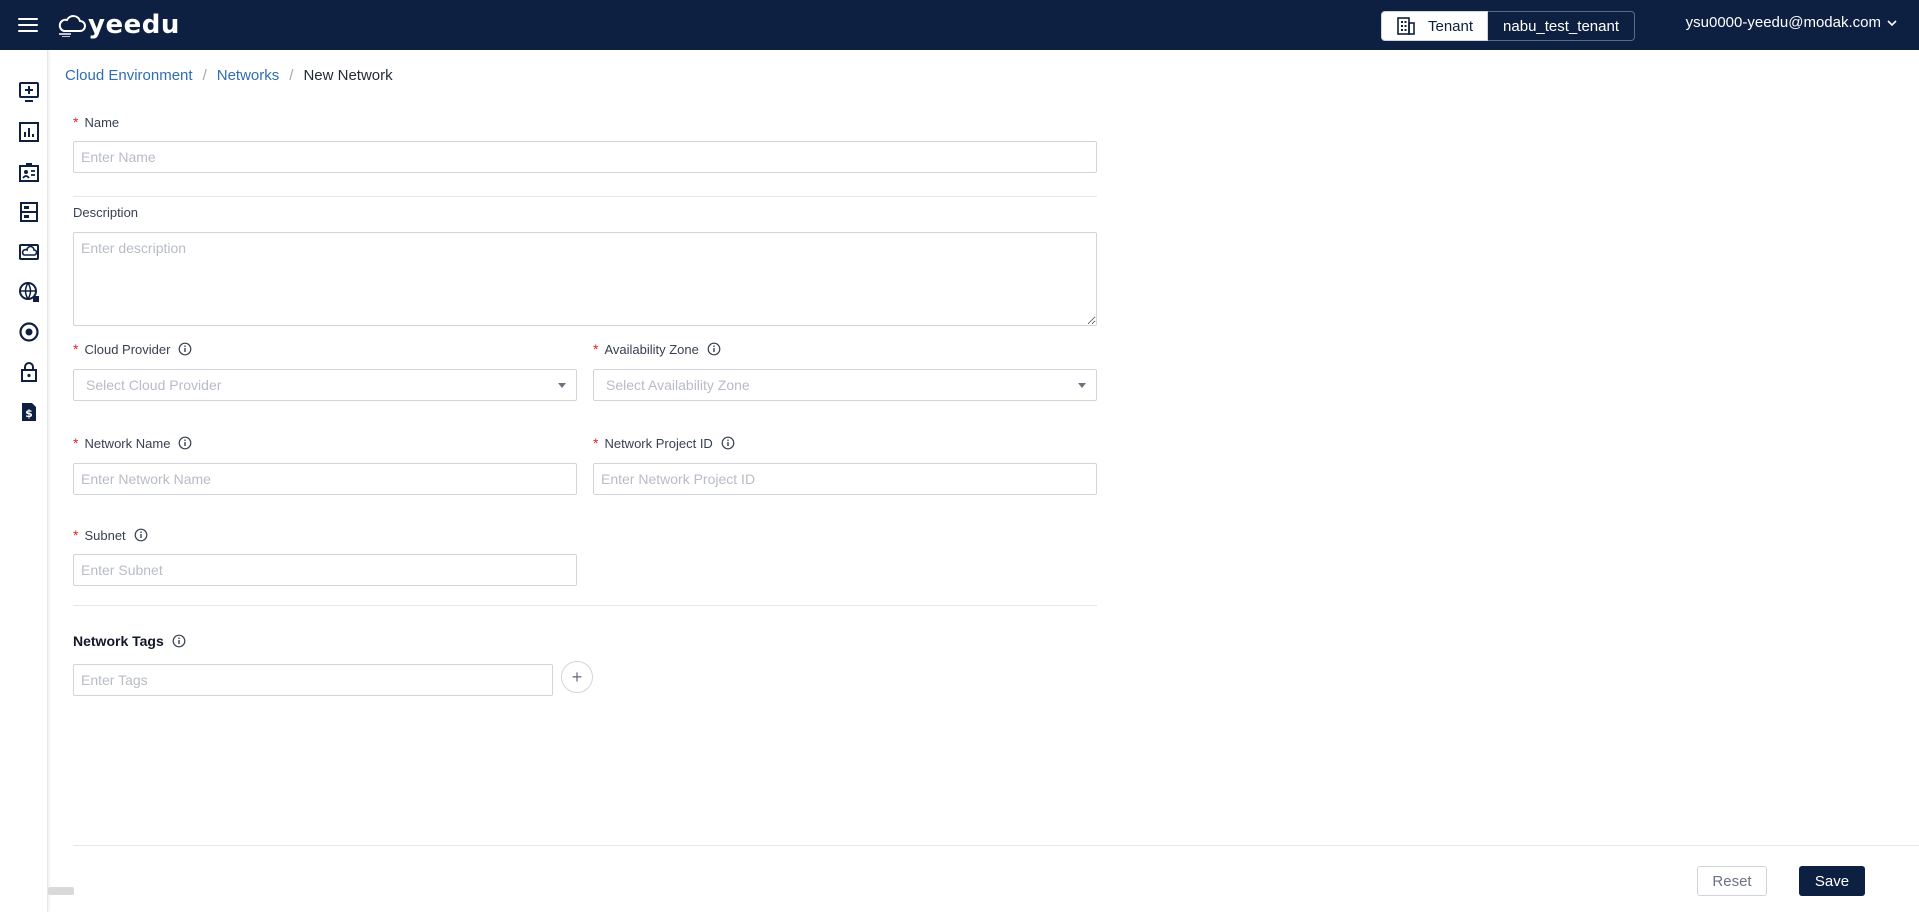 This screenshot has width=1919, height=912. Describe the element at coordinates (29, 92) in the screenshot. I see `monitor-plus-icon` at that location.